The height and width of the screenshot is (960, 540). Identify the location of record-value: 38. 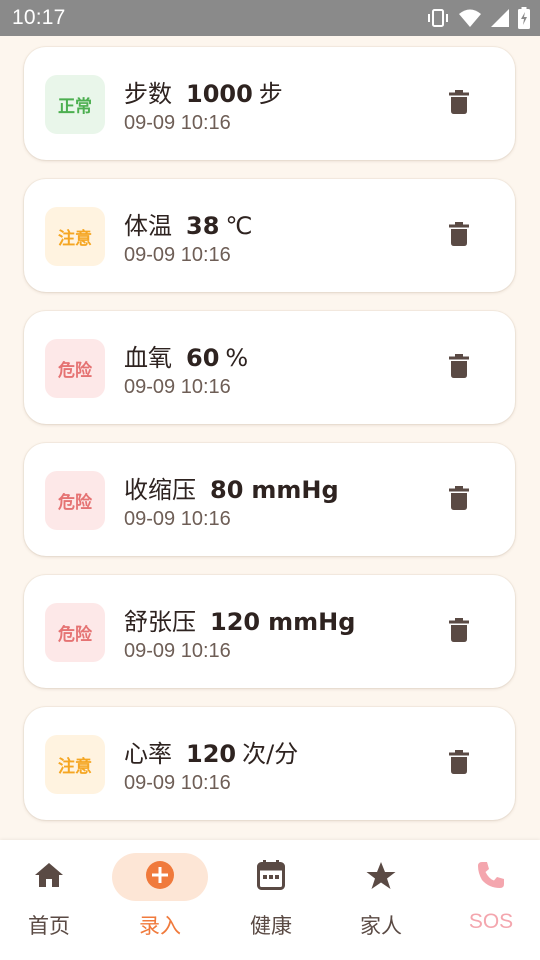
(203, 226).